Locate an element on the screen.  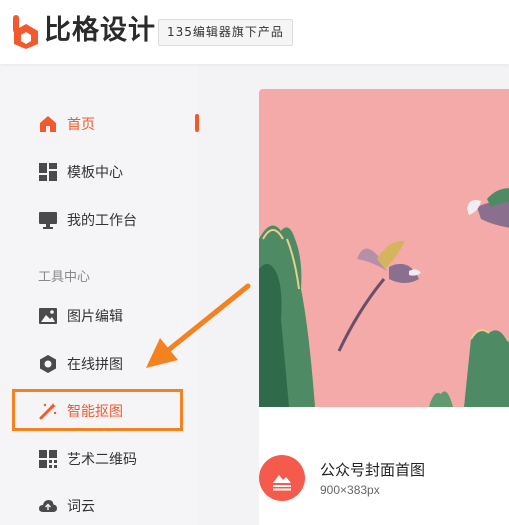
sidebar-item-label: 我的工作台 is located at coordinates (102, 221).